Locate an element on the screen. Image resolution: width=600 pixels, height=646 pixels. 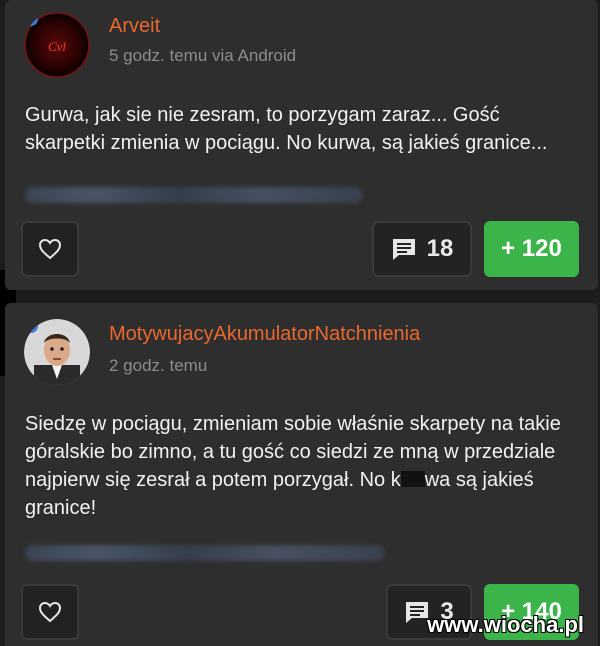
username: MotywujacyAkumulatorNatchnienia is located at coordinates (264, 334).